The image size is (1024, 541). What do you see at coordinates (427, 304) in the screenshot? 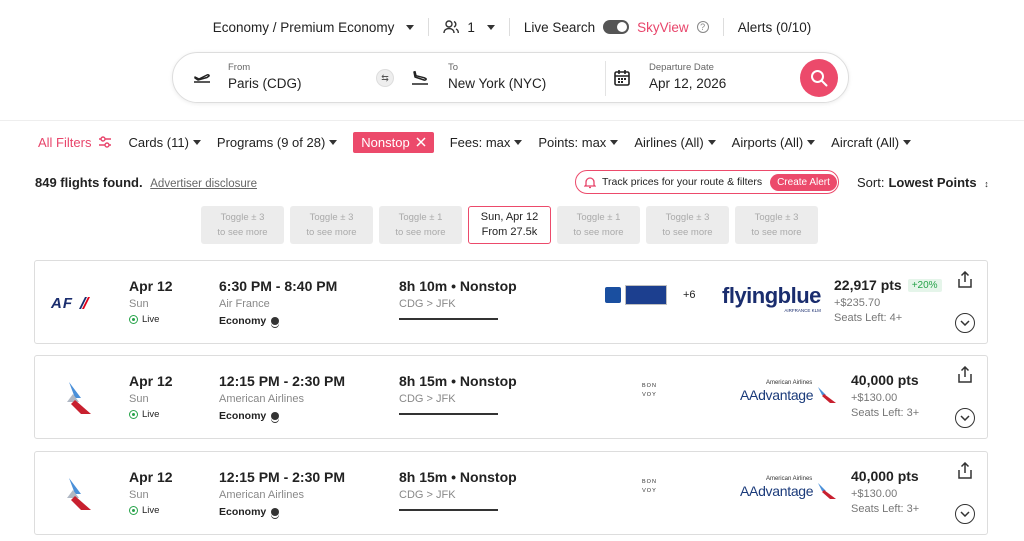
I see `route: CDG > JFK` at bounding box center [427, 304].